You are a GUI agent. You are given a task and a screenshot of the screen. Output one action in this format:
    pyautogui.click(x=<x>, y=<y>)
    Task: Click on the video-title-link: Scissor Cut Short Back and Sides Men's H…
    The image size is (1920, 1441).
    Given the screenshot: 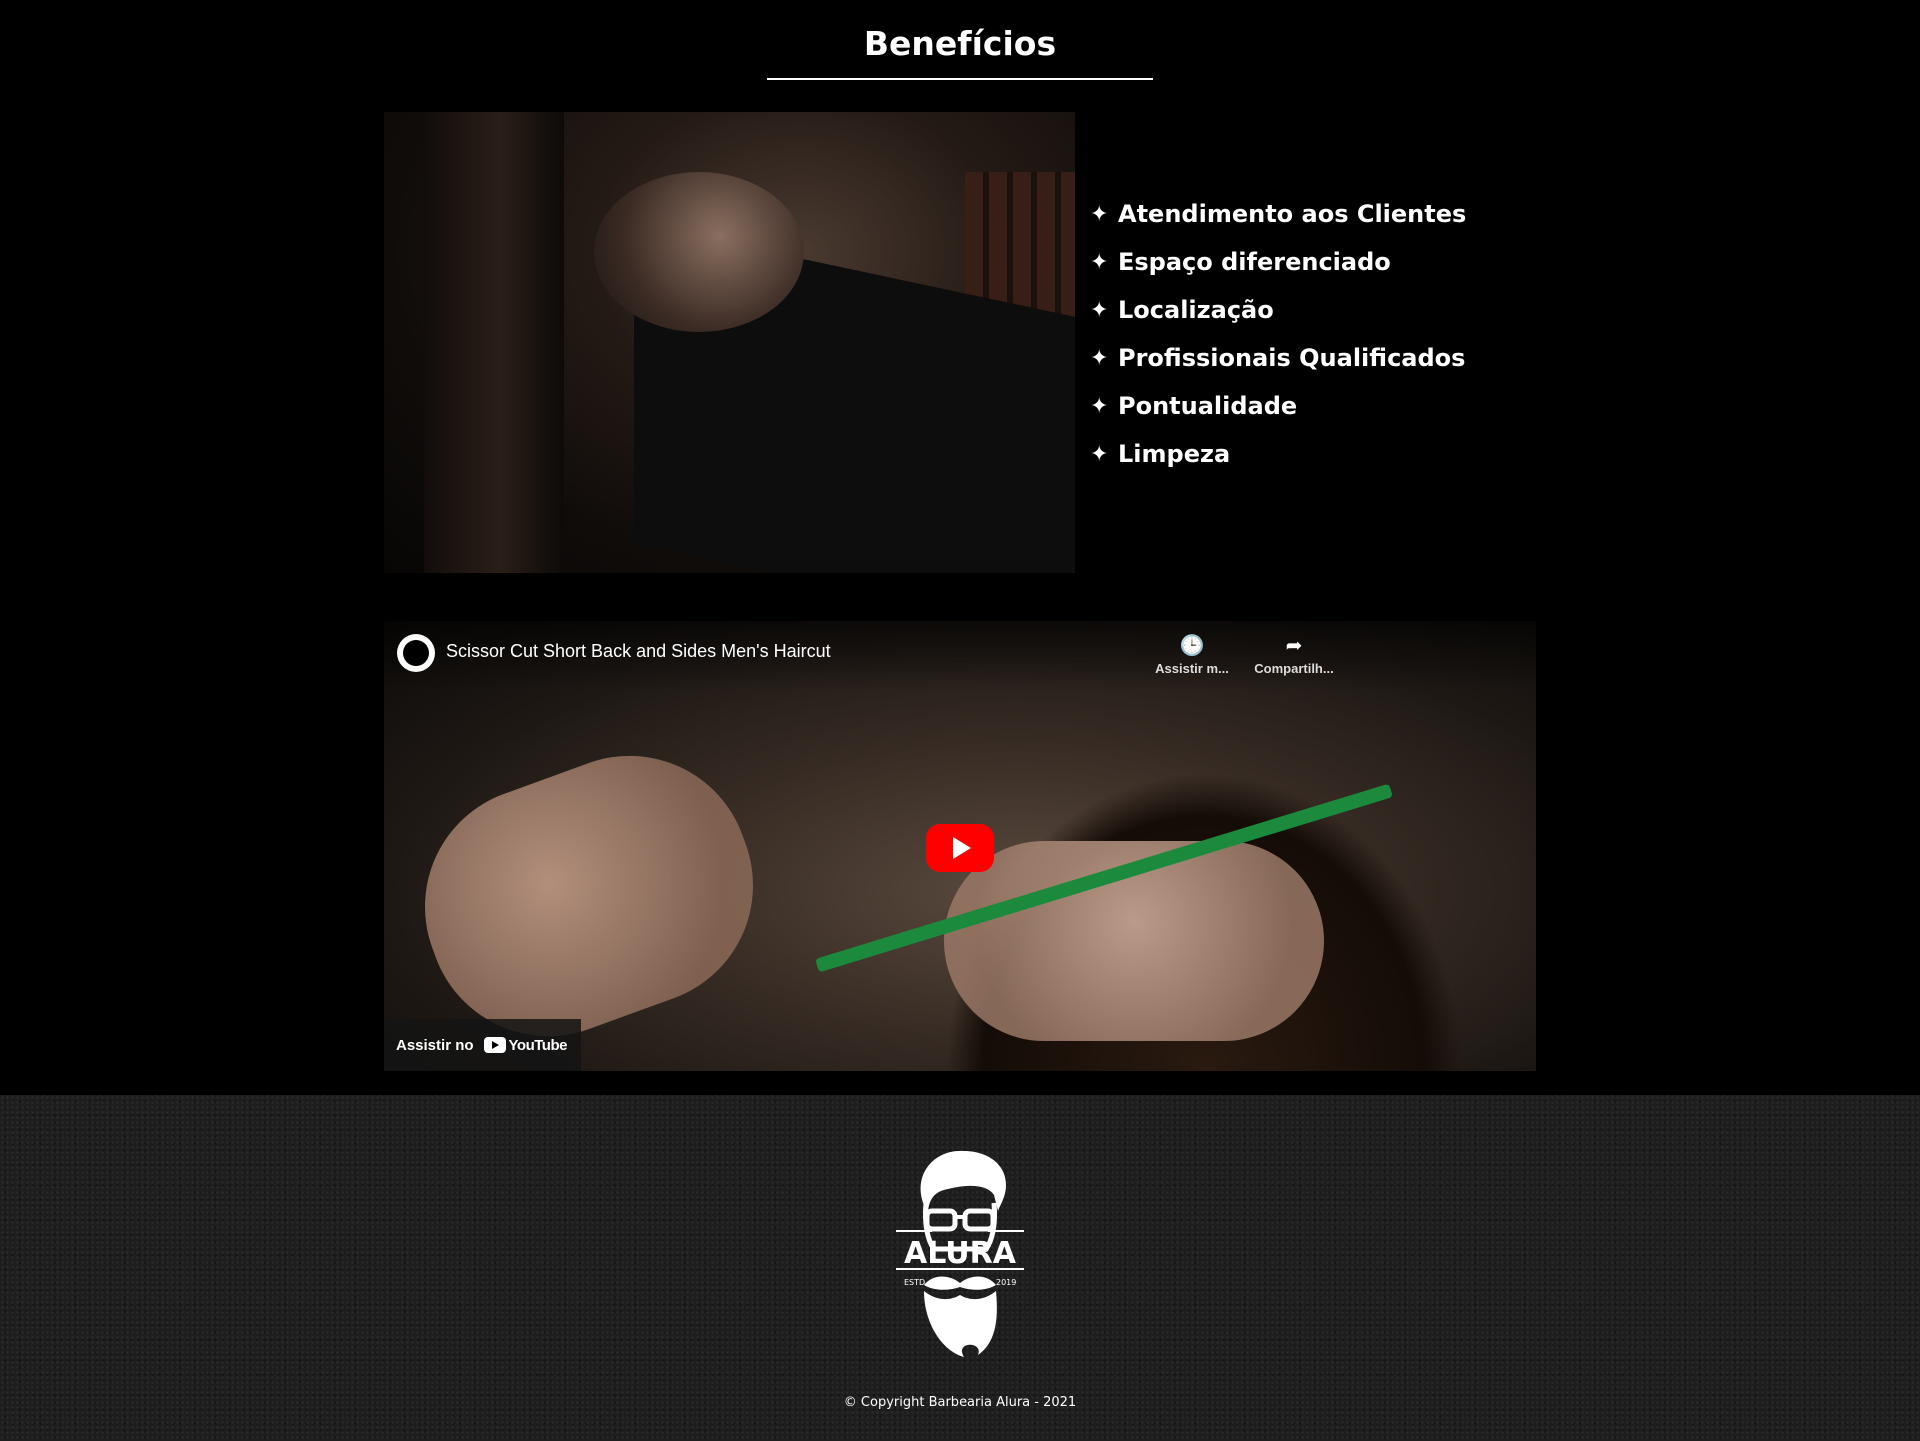 What is the action you would take?
    pyautogui.click(x=638, y=651)
    